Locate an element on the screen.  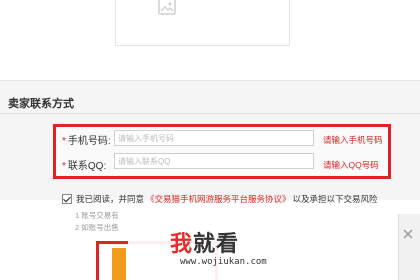
qq-label: * 联系QQ: is located at coordinates (84, 164).